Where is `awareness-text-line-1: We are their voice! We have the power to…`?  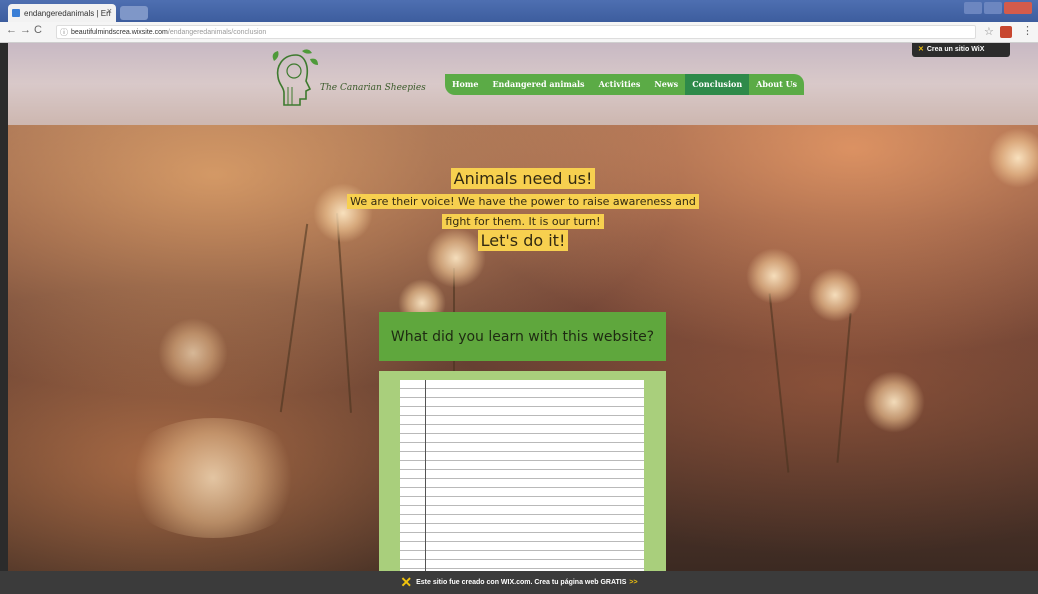 awareness-text-line-1: We are their voice! We have the power to… is located at coordinates (523, 201).